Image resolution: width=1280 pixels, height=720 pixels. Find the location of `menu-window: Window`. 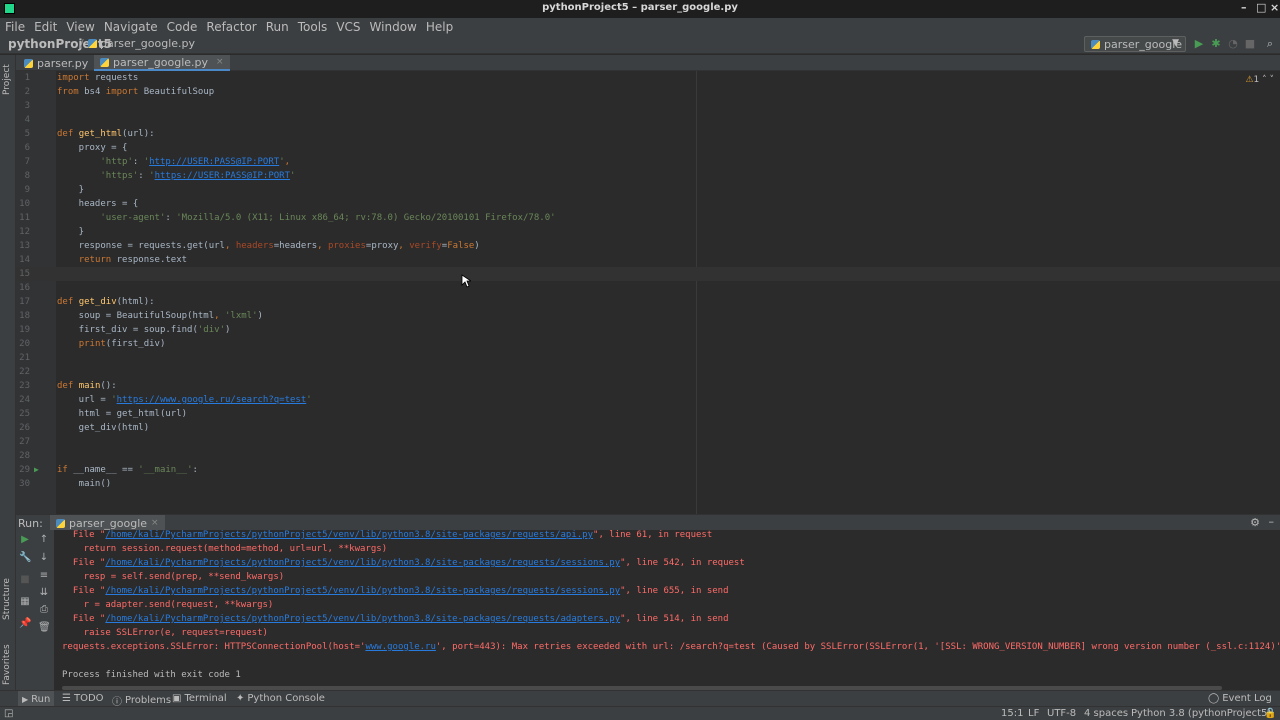

menu-window: Window is located at coordinates (393, 27).